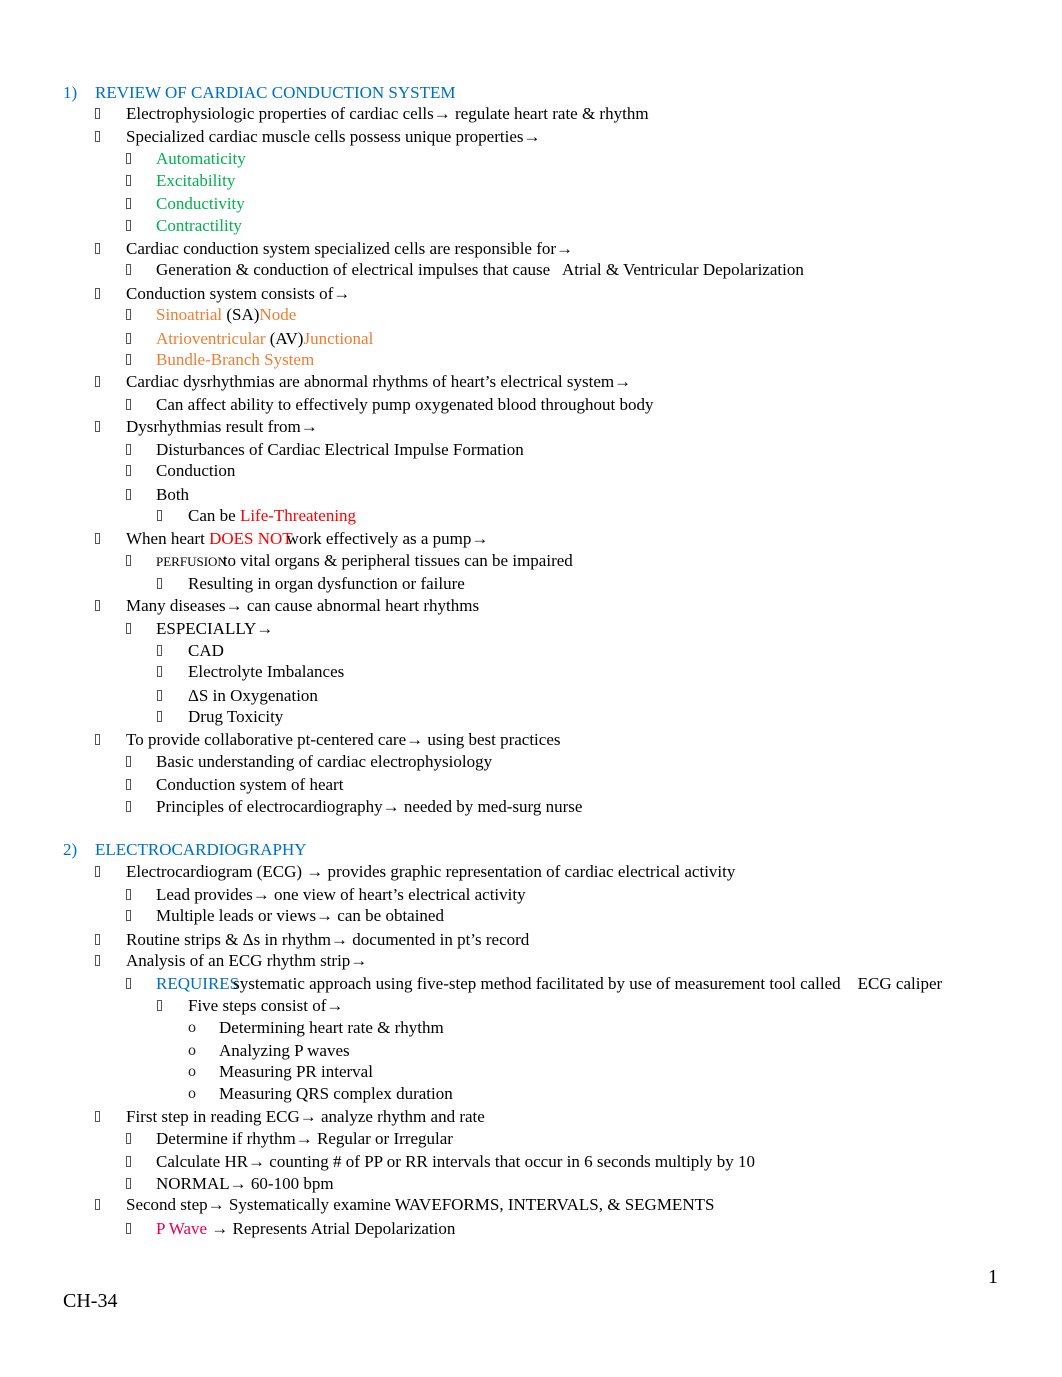 This screenshot has width=1062, height=1377. What do you see at coordinates (278, 314) in the screenshot?
I see `term-text: Node` at bounding box center [278, 314].